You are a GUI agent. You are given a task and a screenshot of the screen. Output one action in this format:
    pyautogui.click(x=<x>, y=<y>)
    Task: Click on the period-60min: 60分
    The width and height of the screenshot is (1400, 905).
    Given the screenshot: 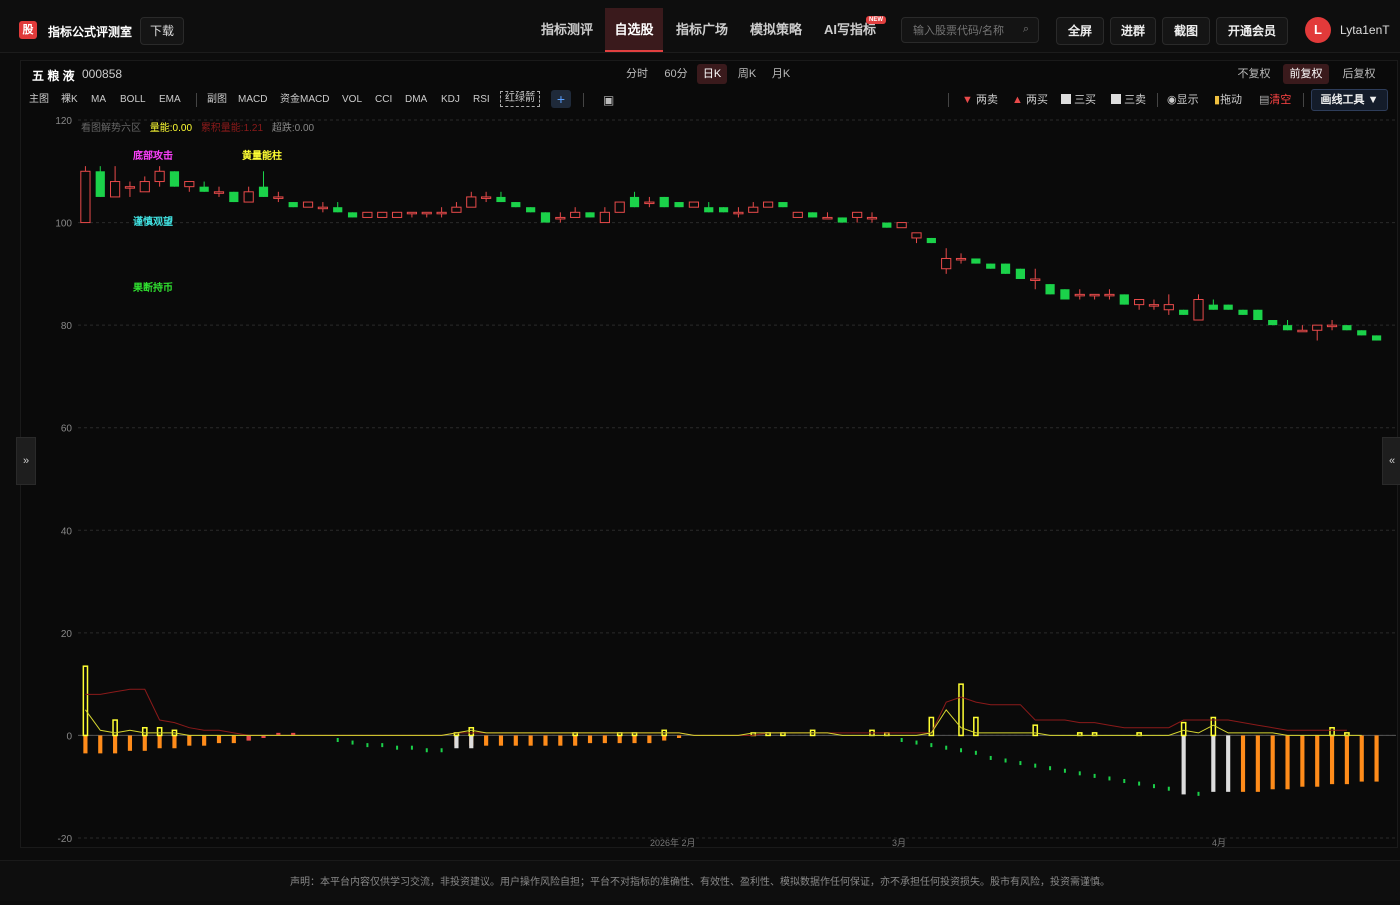 What is the action you would take?
    pyautogui.click(x=676, y=74)
    